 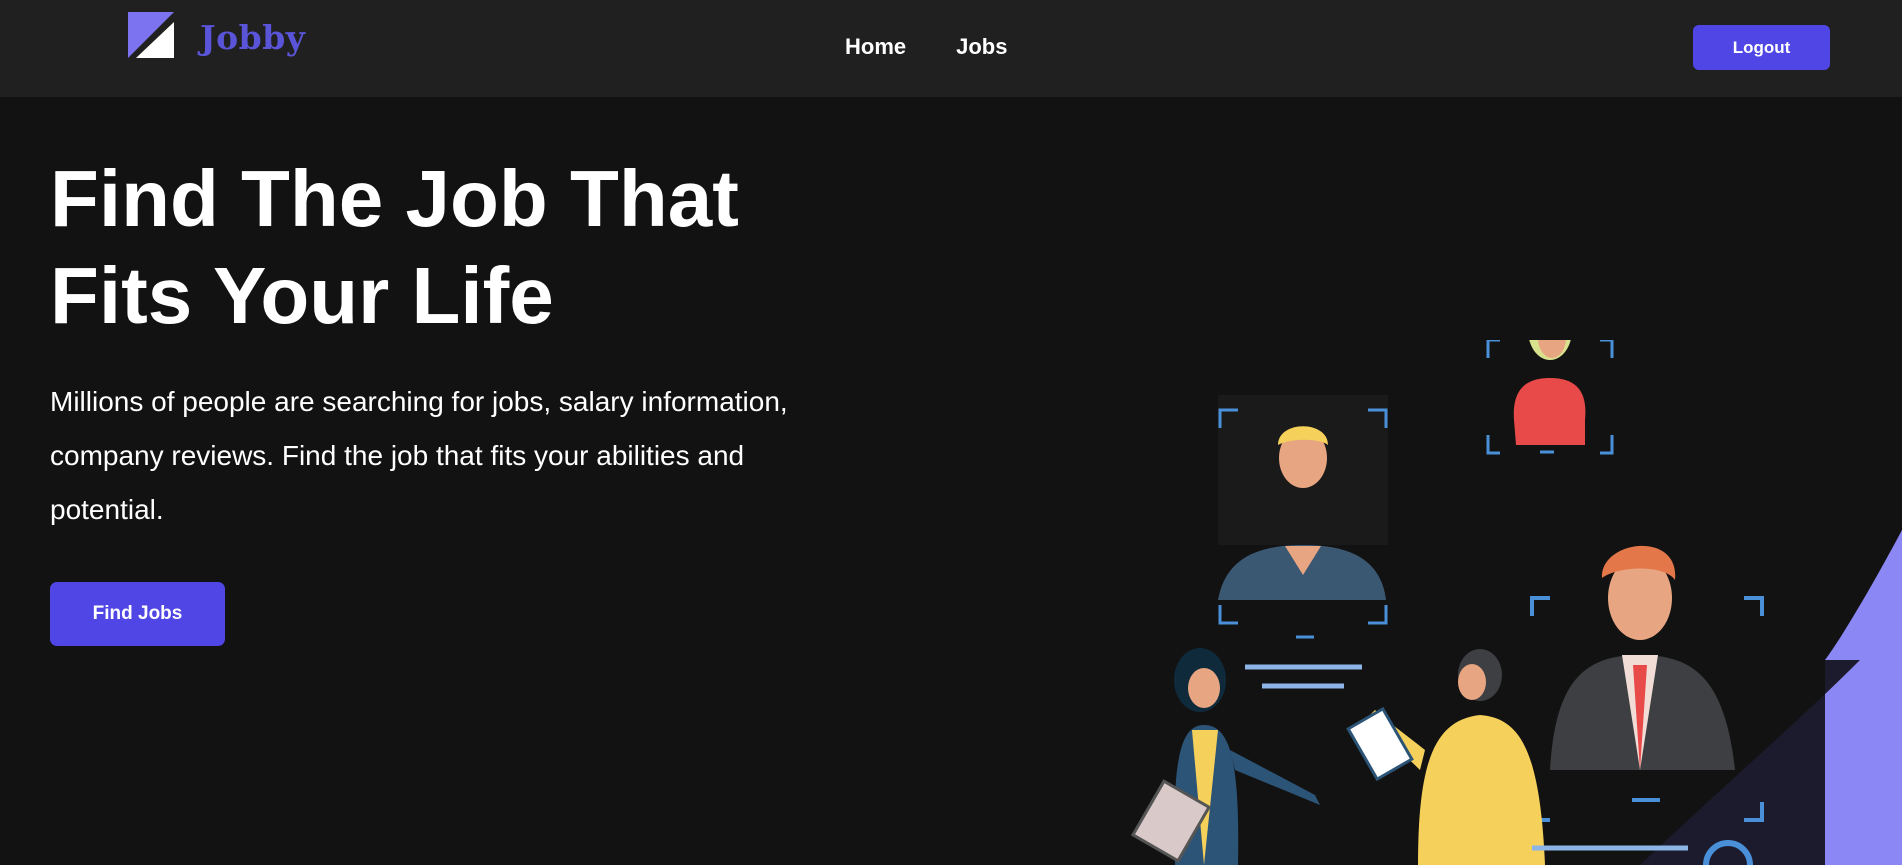 I want to click on man-blue-shirt-figure, so click(x=1303, y=542).